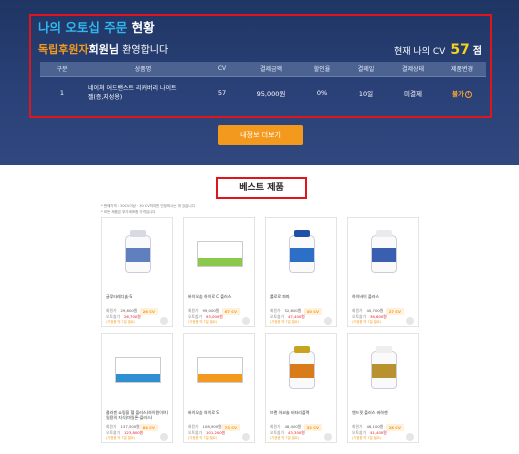 The image size is (519, 454). I want to click on col-header: 제품변경, so click(462, 69).